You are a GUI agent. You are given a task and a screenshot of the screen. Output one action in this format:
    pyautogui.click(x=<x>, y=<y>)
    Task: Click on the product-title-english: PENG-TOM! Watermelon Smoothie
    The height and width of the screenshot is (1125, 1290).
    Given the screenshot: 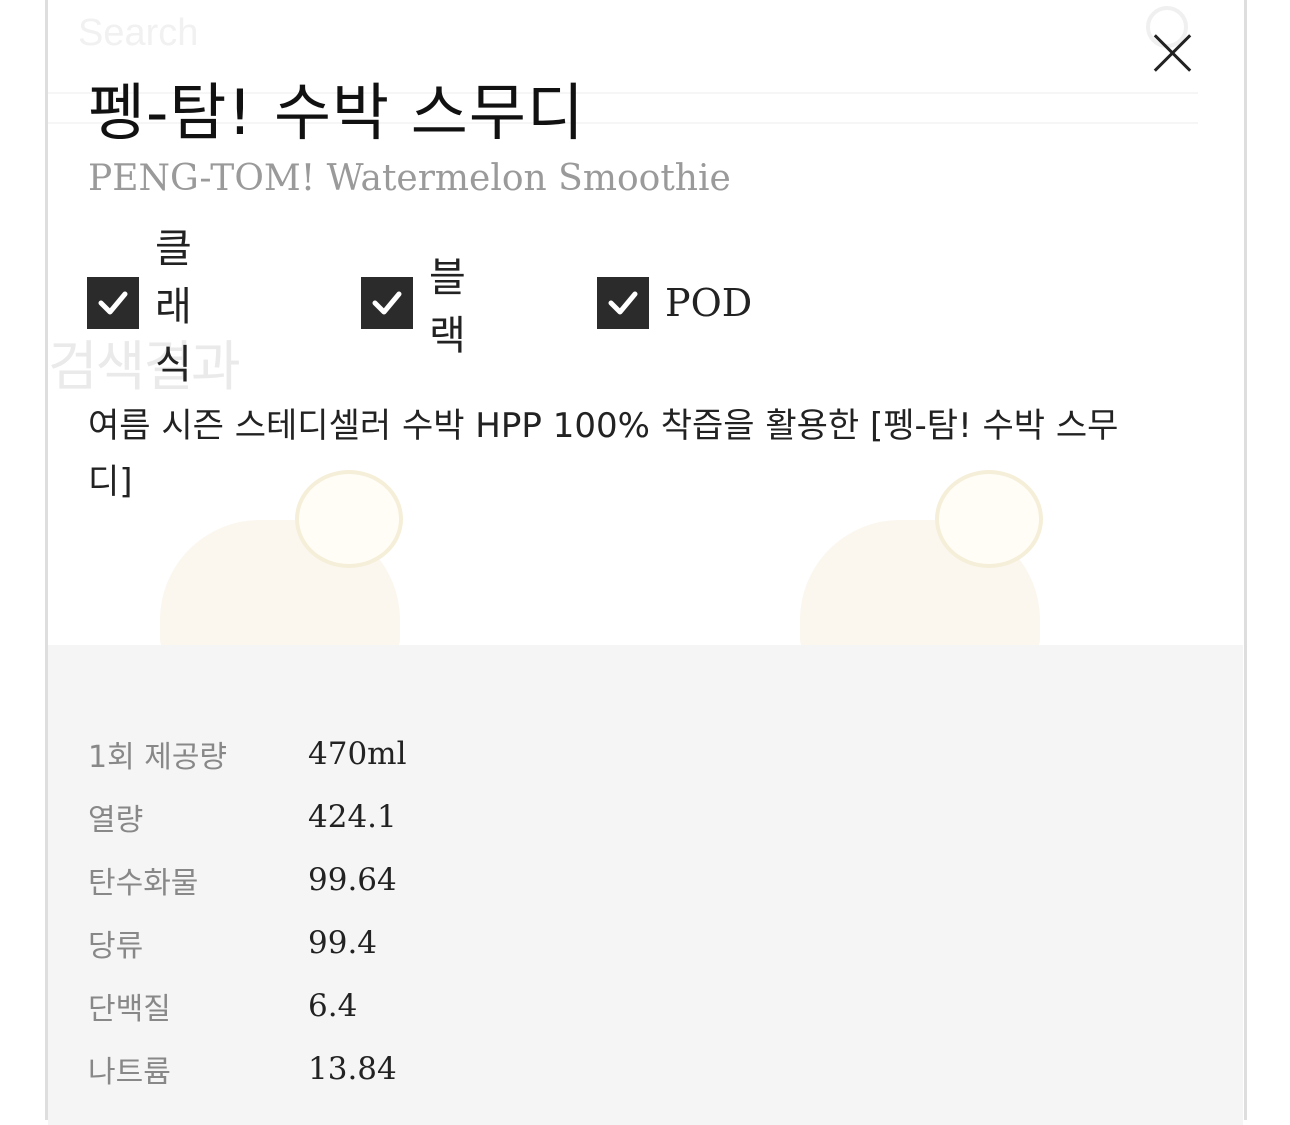 What is the action you would take?
    pyautogui.click(x=409, y=178)
    